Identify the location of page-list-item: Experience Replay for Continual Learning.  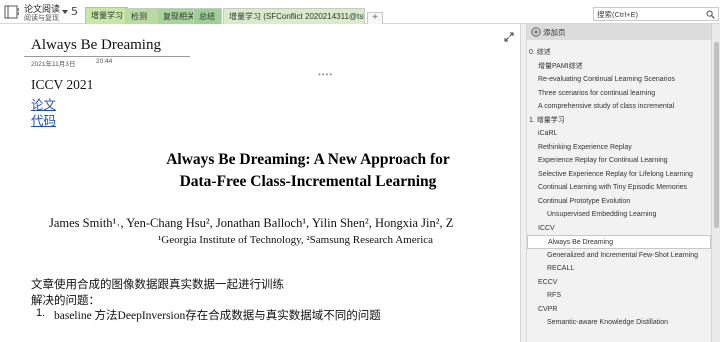
(619, 161).